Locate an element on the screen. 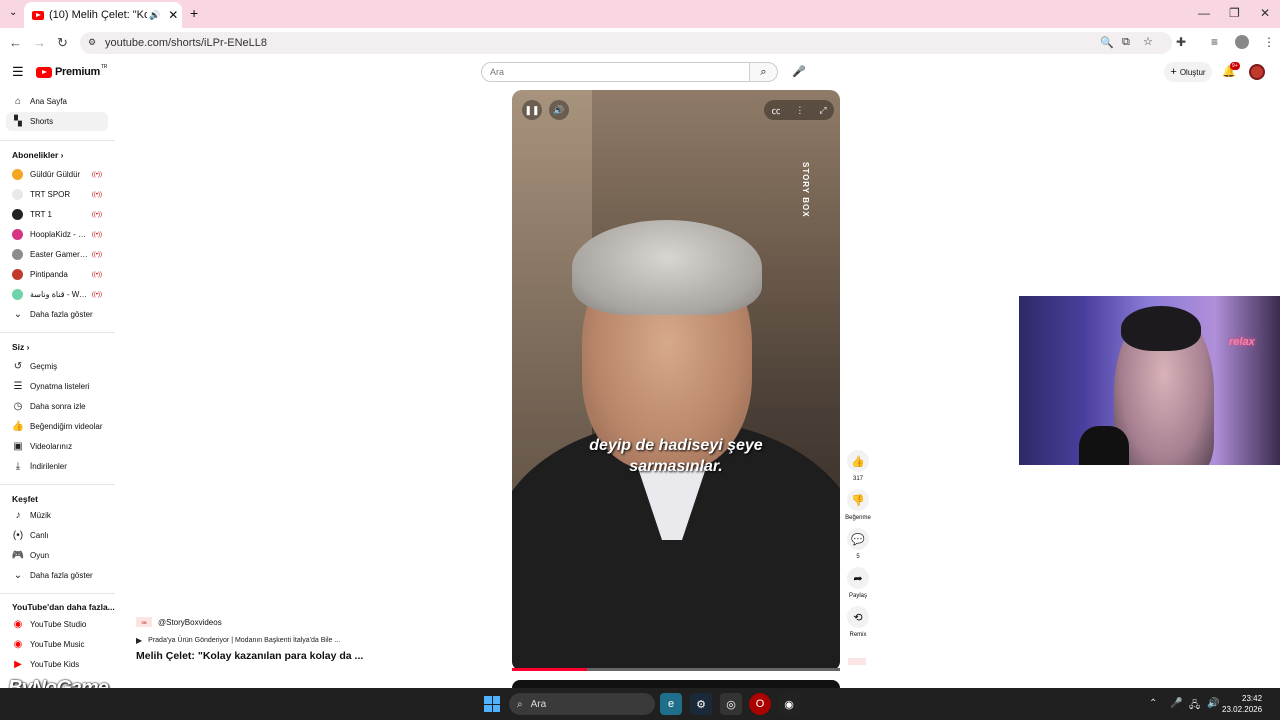 This screenshot has height=720, width=1280. sidebar-item-watch-later: ◷ Daha sonra izle is located at coordinates (57, 406).